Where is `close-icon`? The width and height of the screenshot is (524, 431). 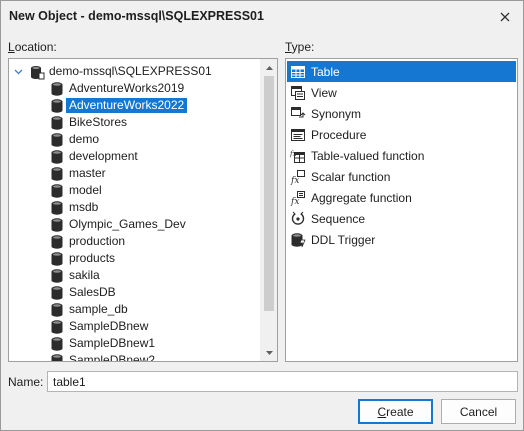
close-icon is located at coordinates (505, 17).